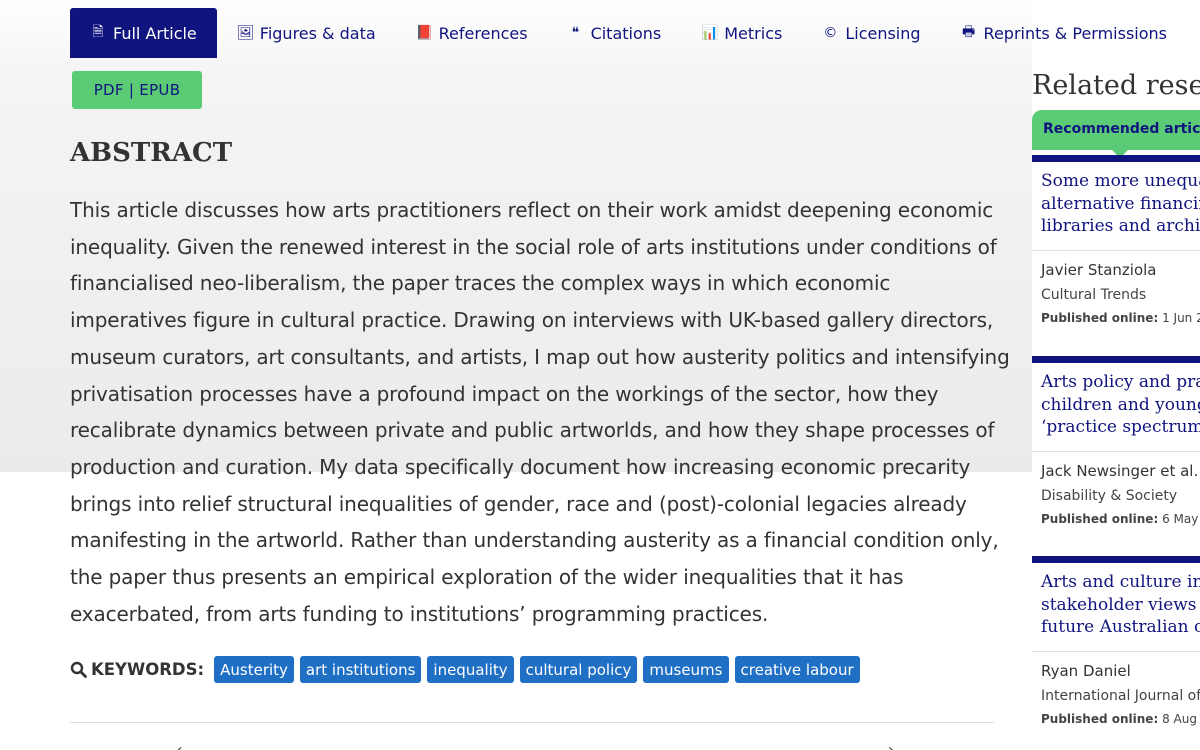 The image size is (1200, 750). Describe the element at coordinates (1181, 518) in the screenshot. I see `published-date: 6 May 2022` at that location.